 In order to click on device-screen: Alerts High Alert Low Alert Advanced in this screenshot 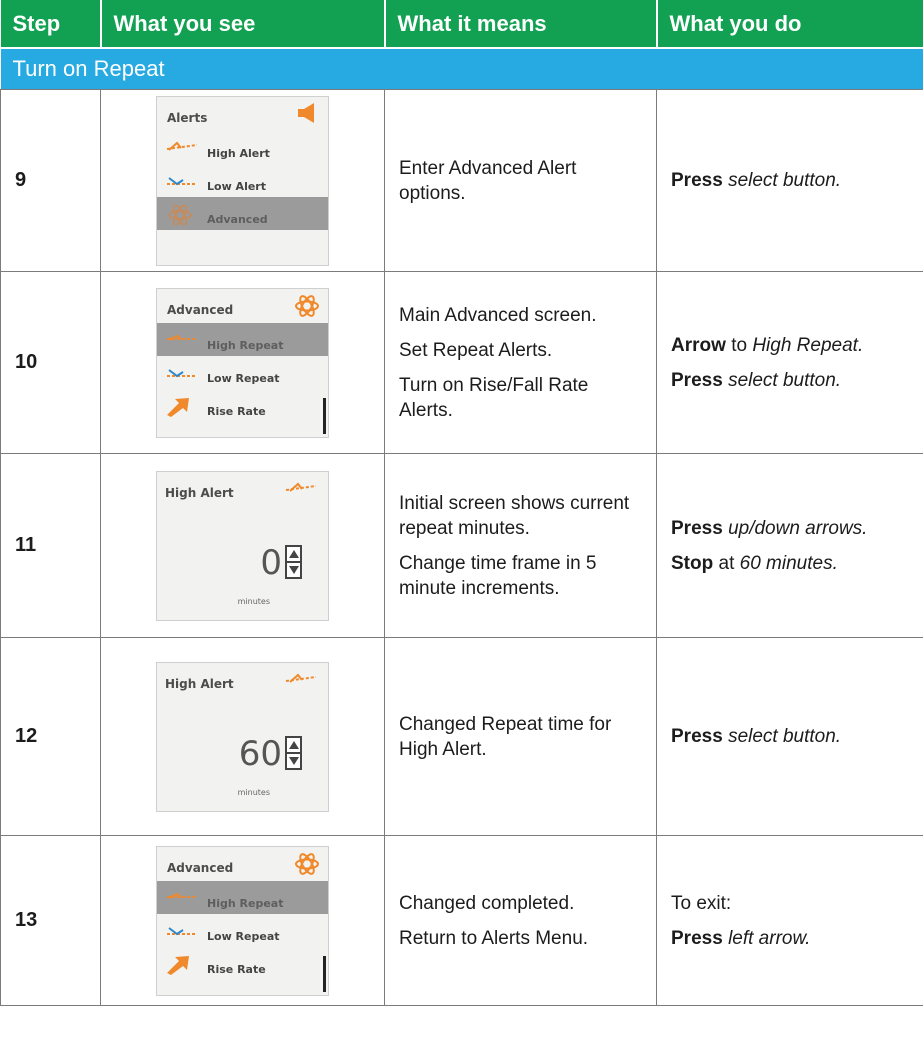, I will do `click(242, 180)`.